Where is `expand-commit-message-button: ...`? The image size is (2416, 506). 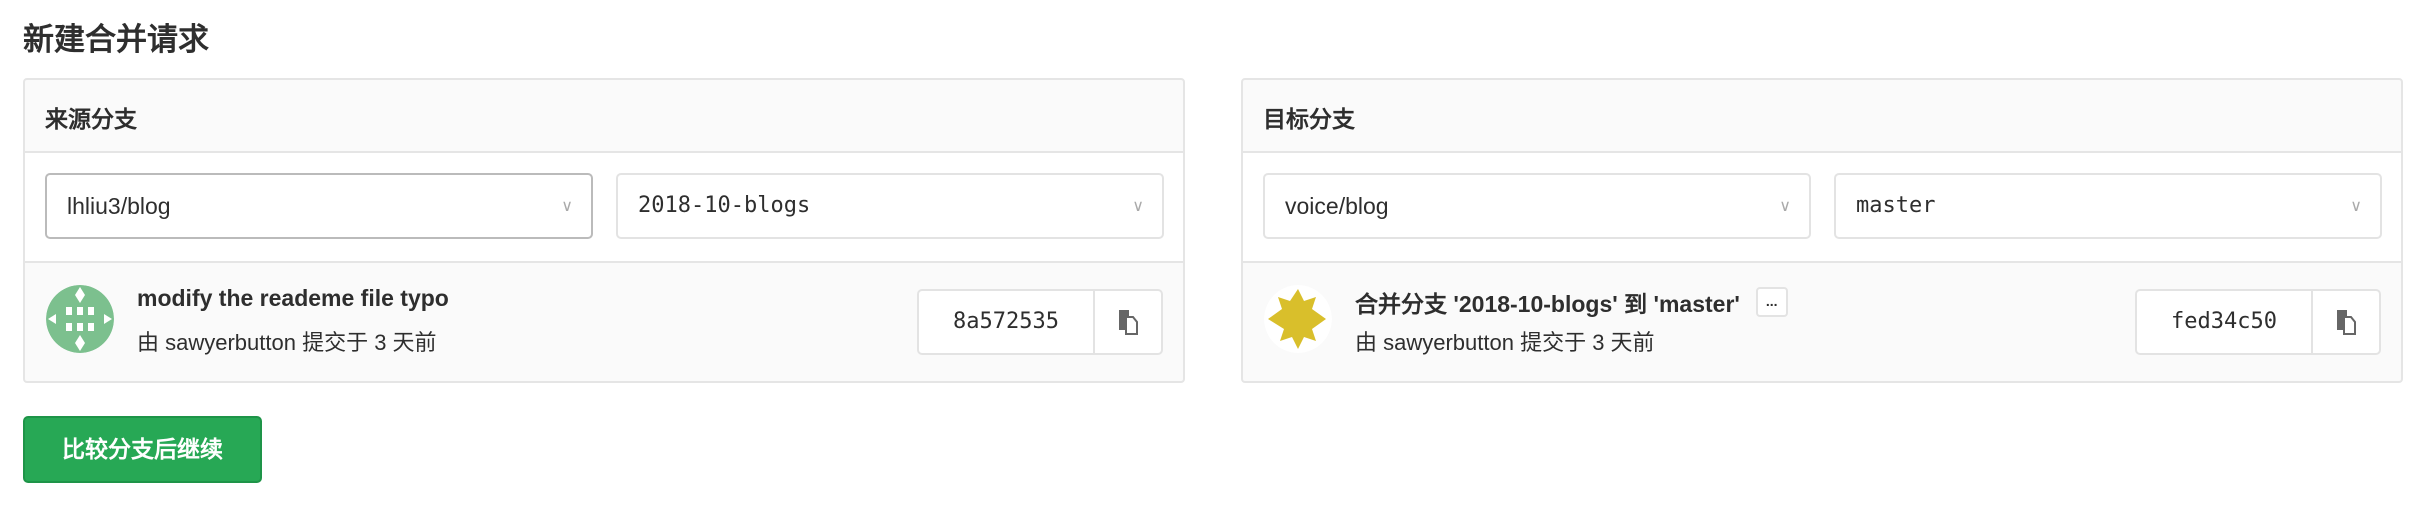
expand-commit-message-button: ... is located at coordinates (1771, 302).